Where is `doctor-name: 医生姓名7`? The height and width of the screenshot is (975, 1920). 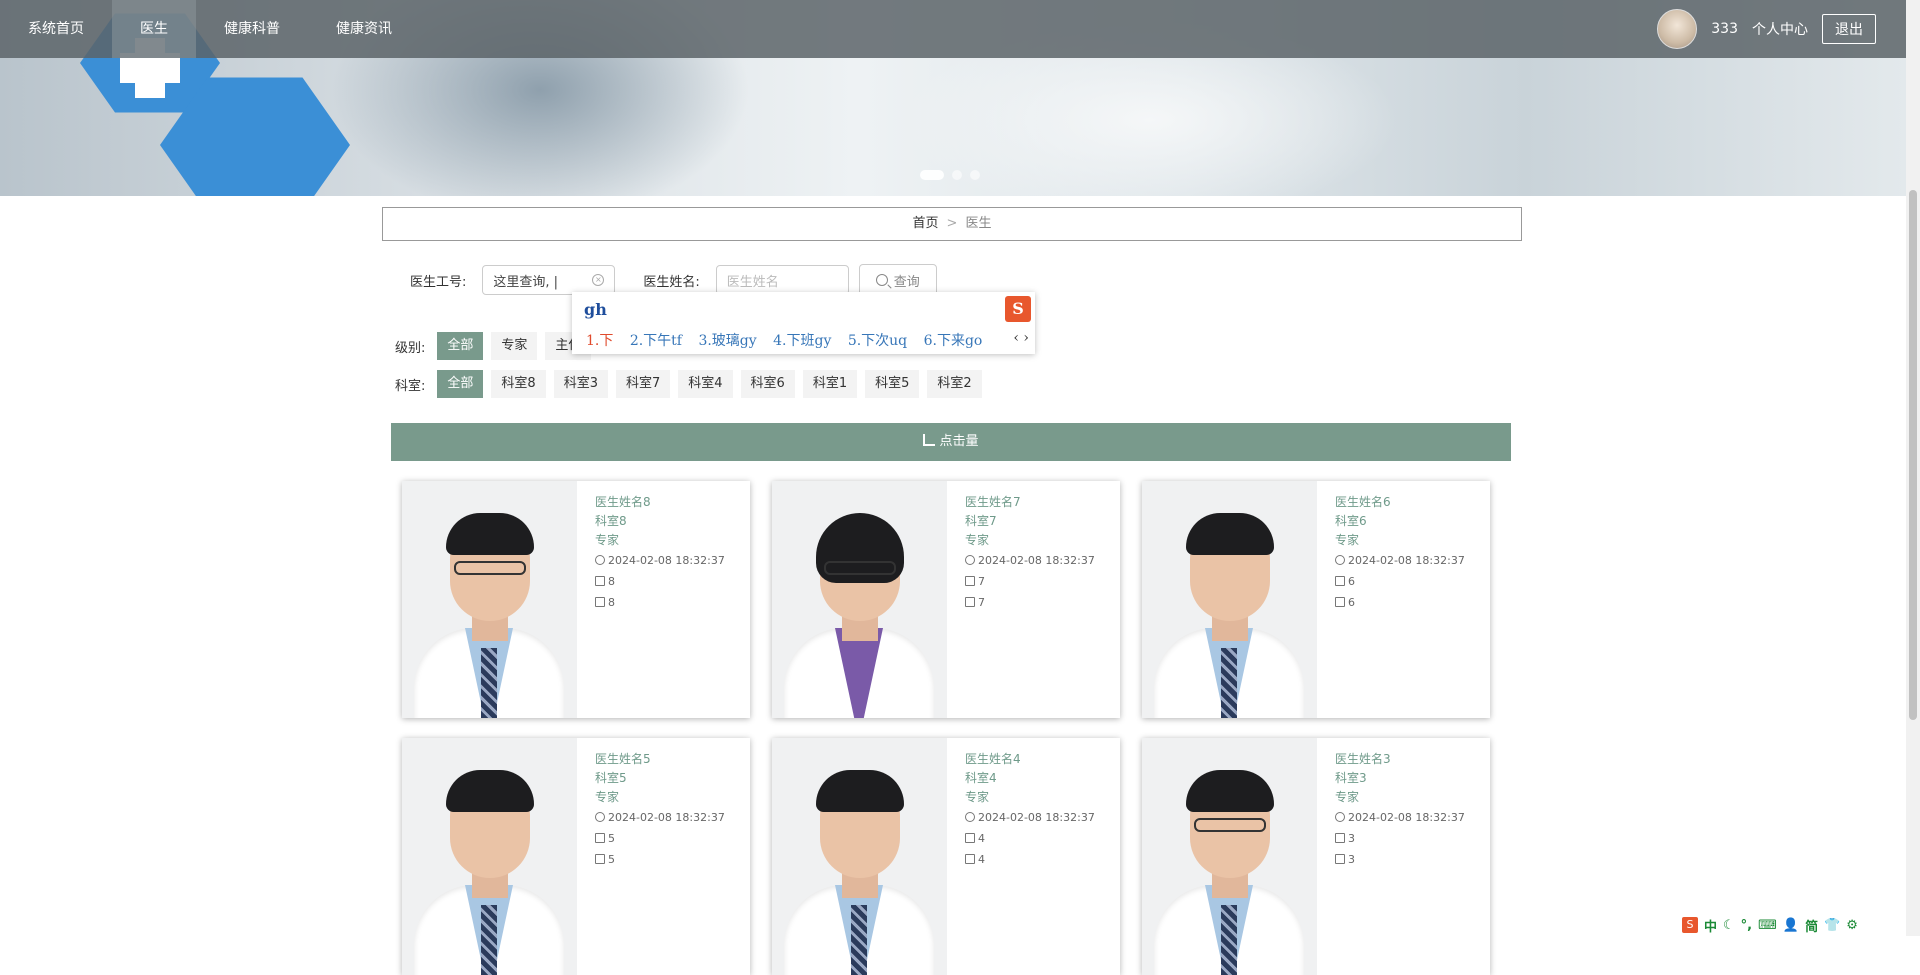
doctor-name: 医生姓名7 is located at coordinates (1030, 502).